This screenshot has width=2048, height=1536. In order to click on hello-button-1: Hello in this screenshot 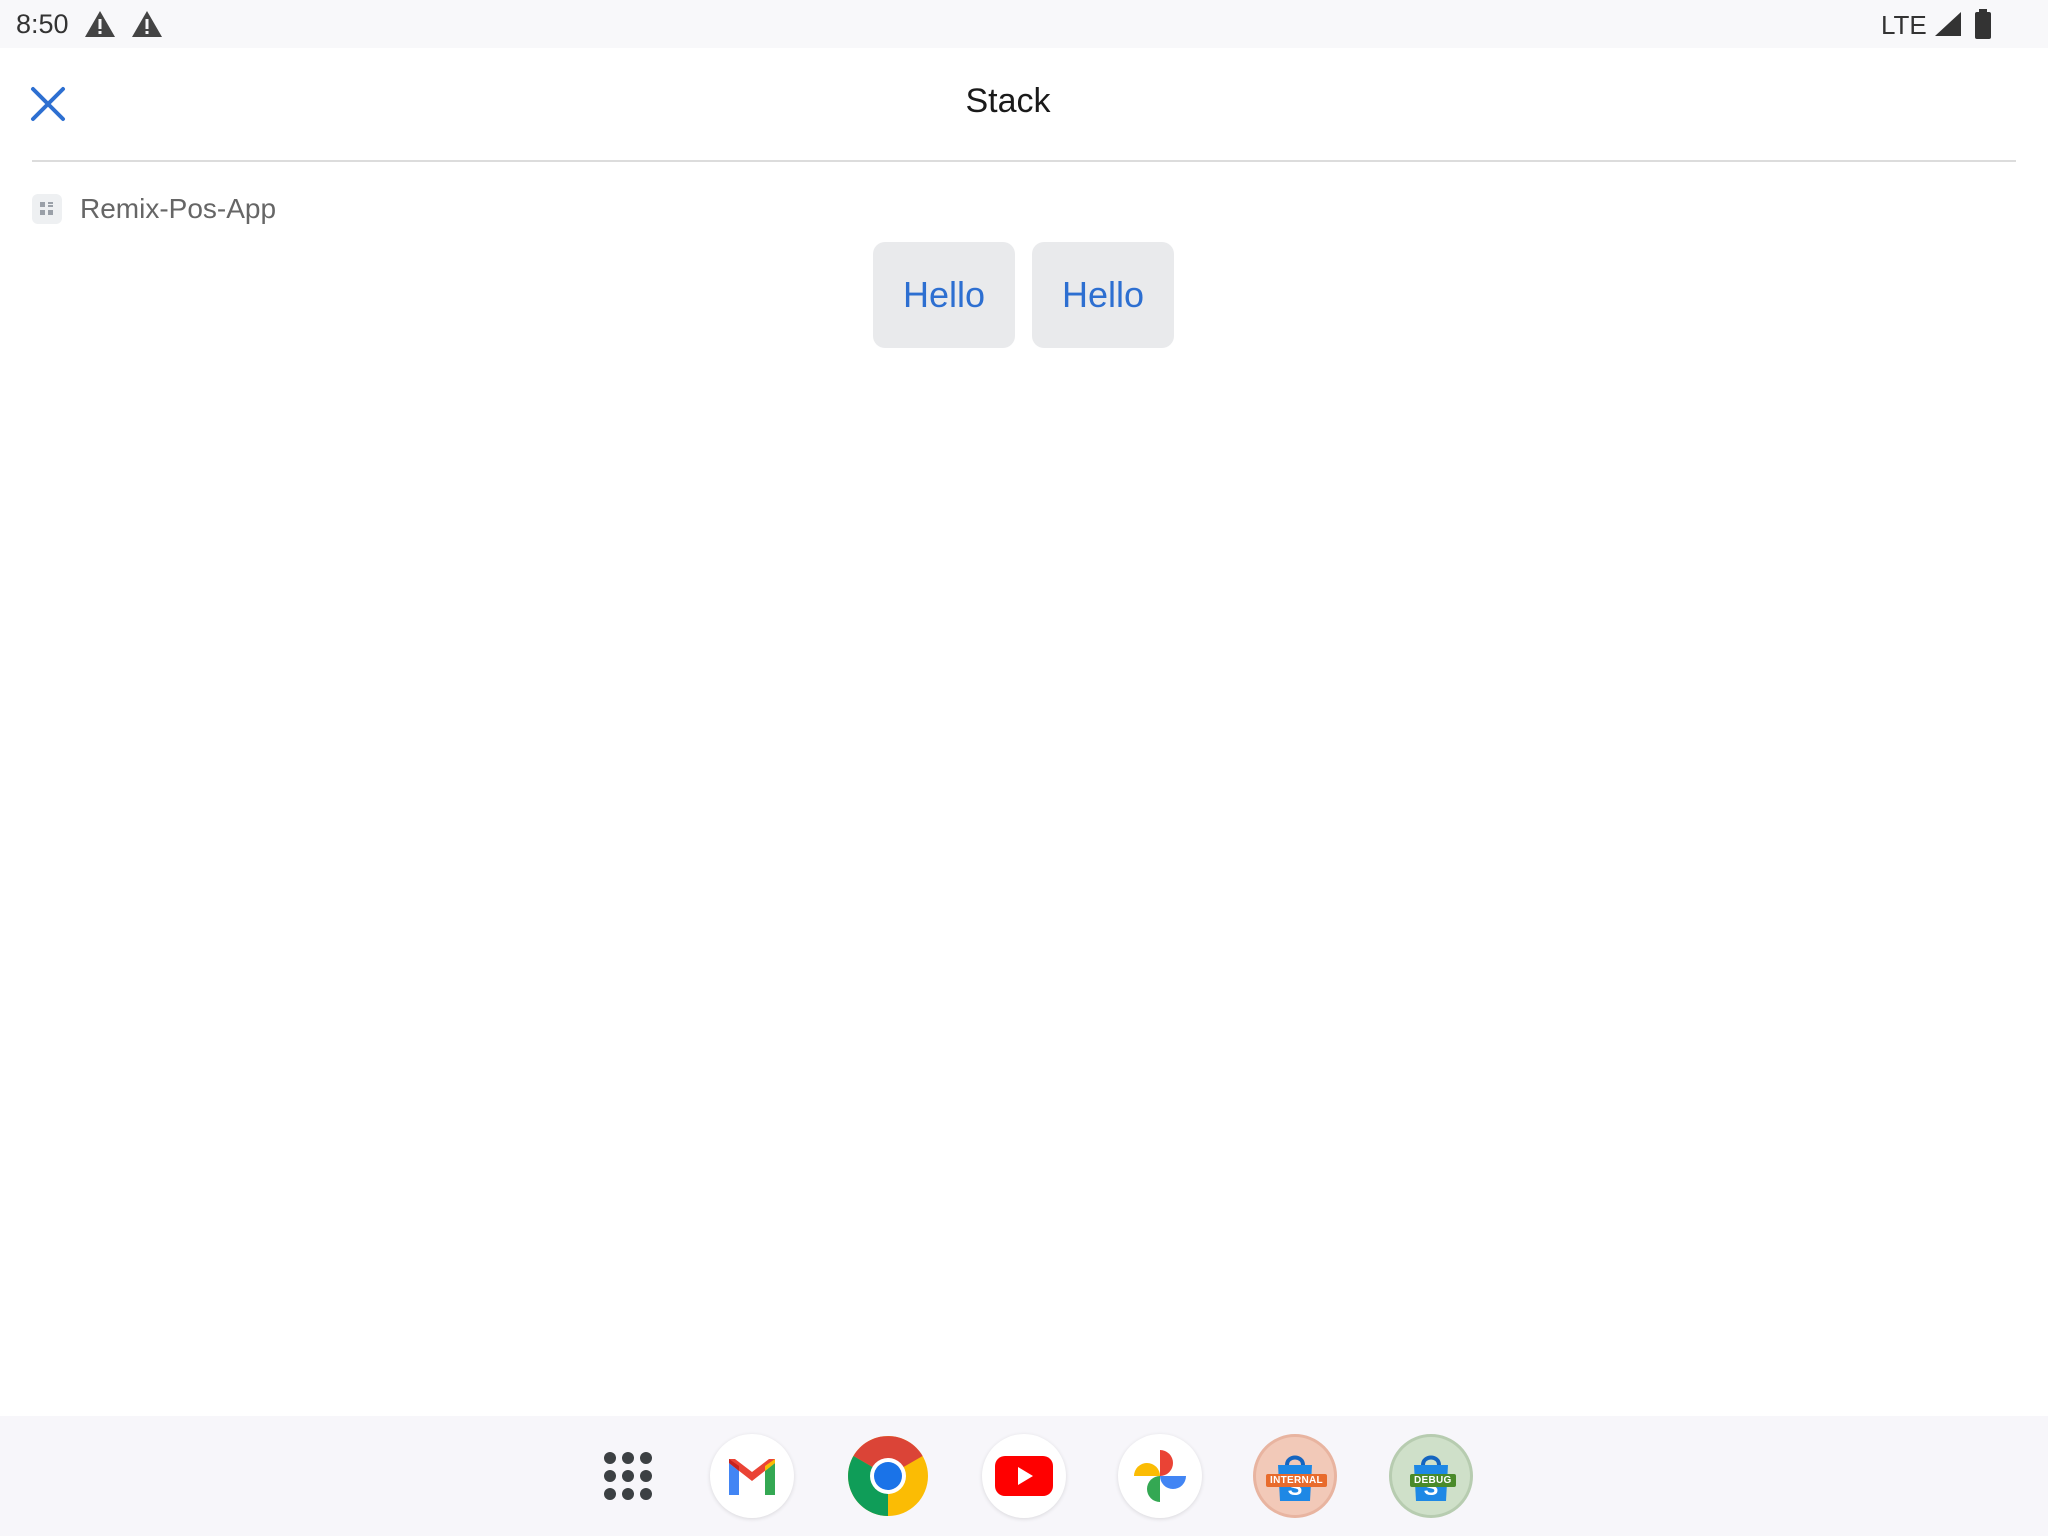, I will do `click(944, 295)`.